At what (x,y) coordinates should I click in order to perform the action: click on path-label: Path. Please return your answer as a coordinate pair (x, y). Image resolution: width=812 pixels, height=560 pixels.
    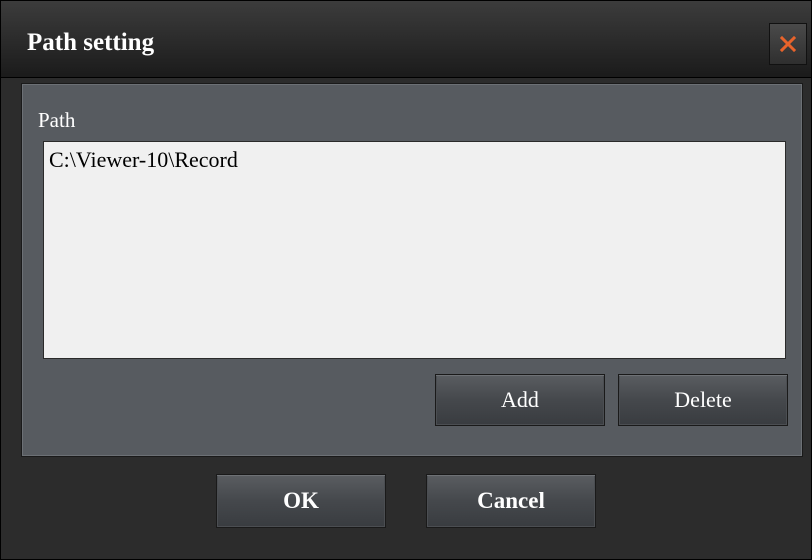
    Looking at the image, I should click on (57, 120).